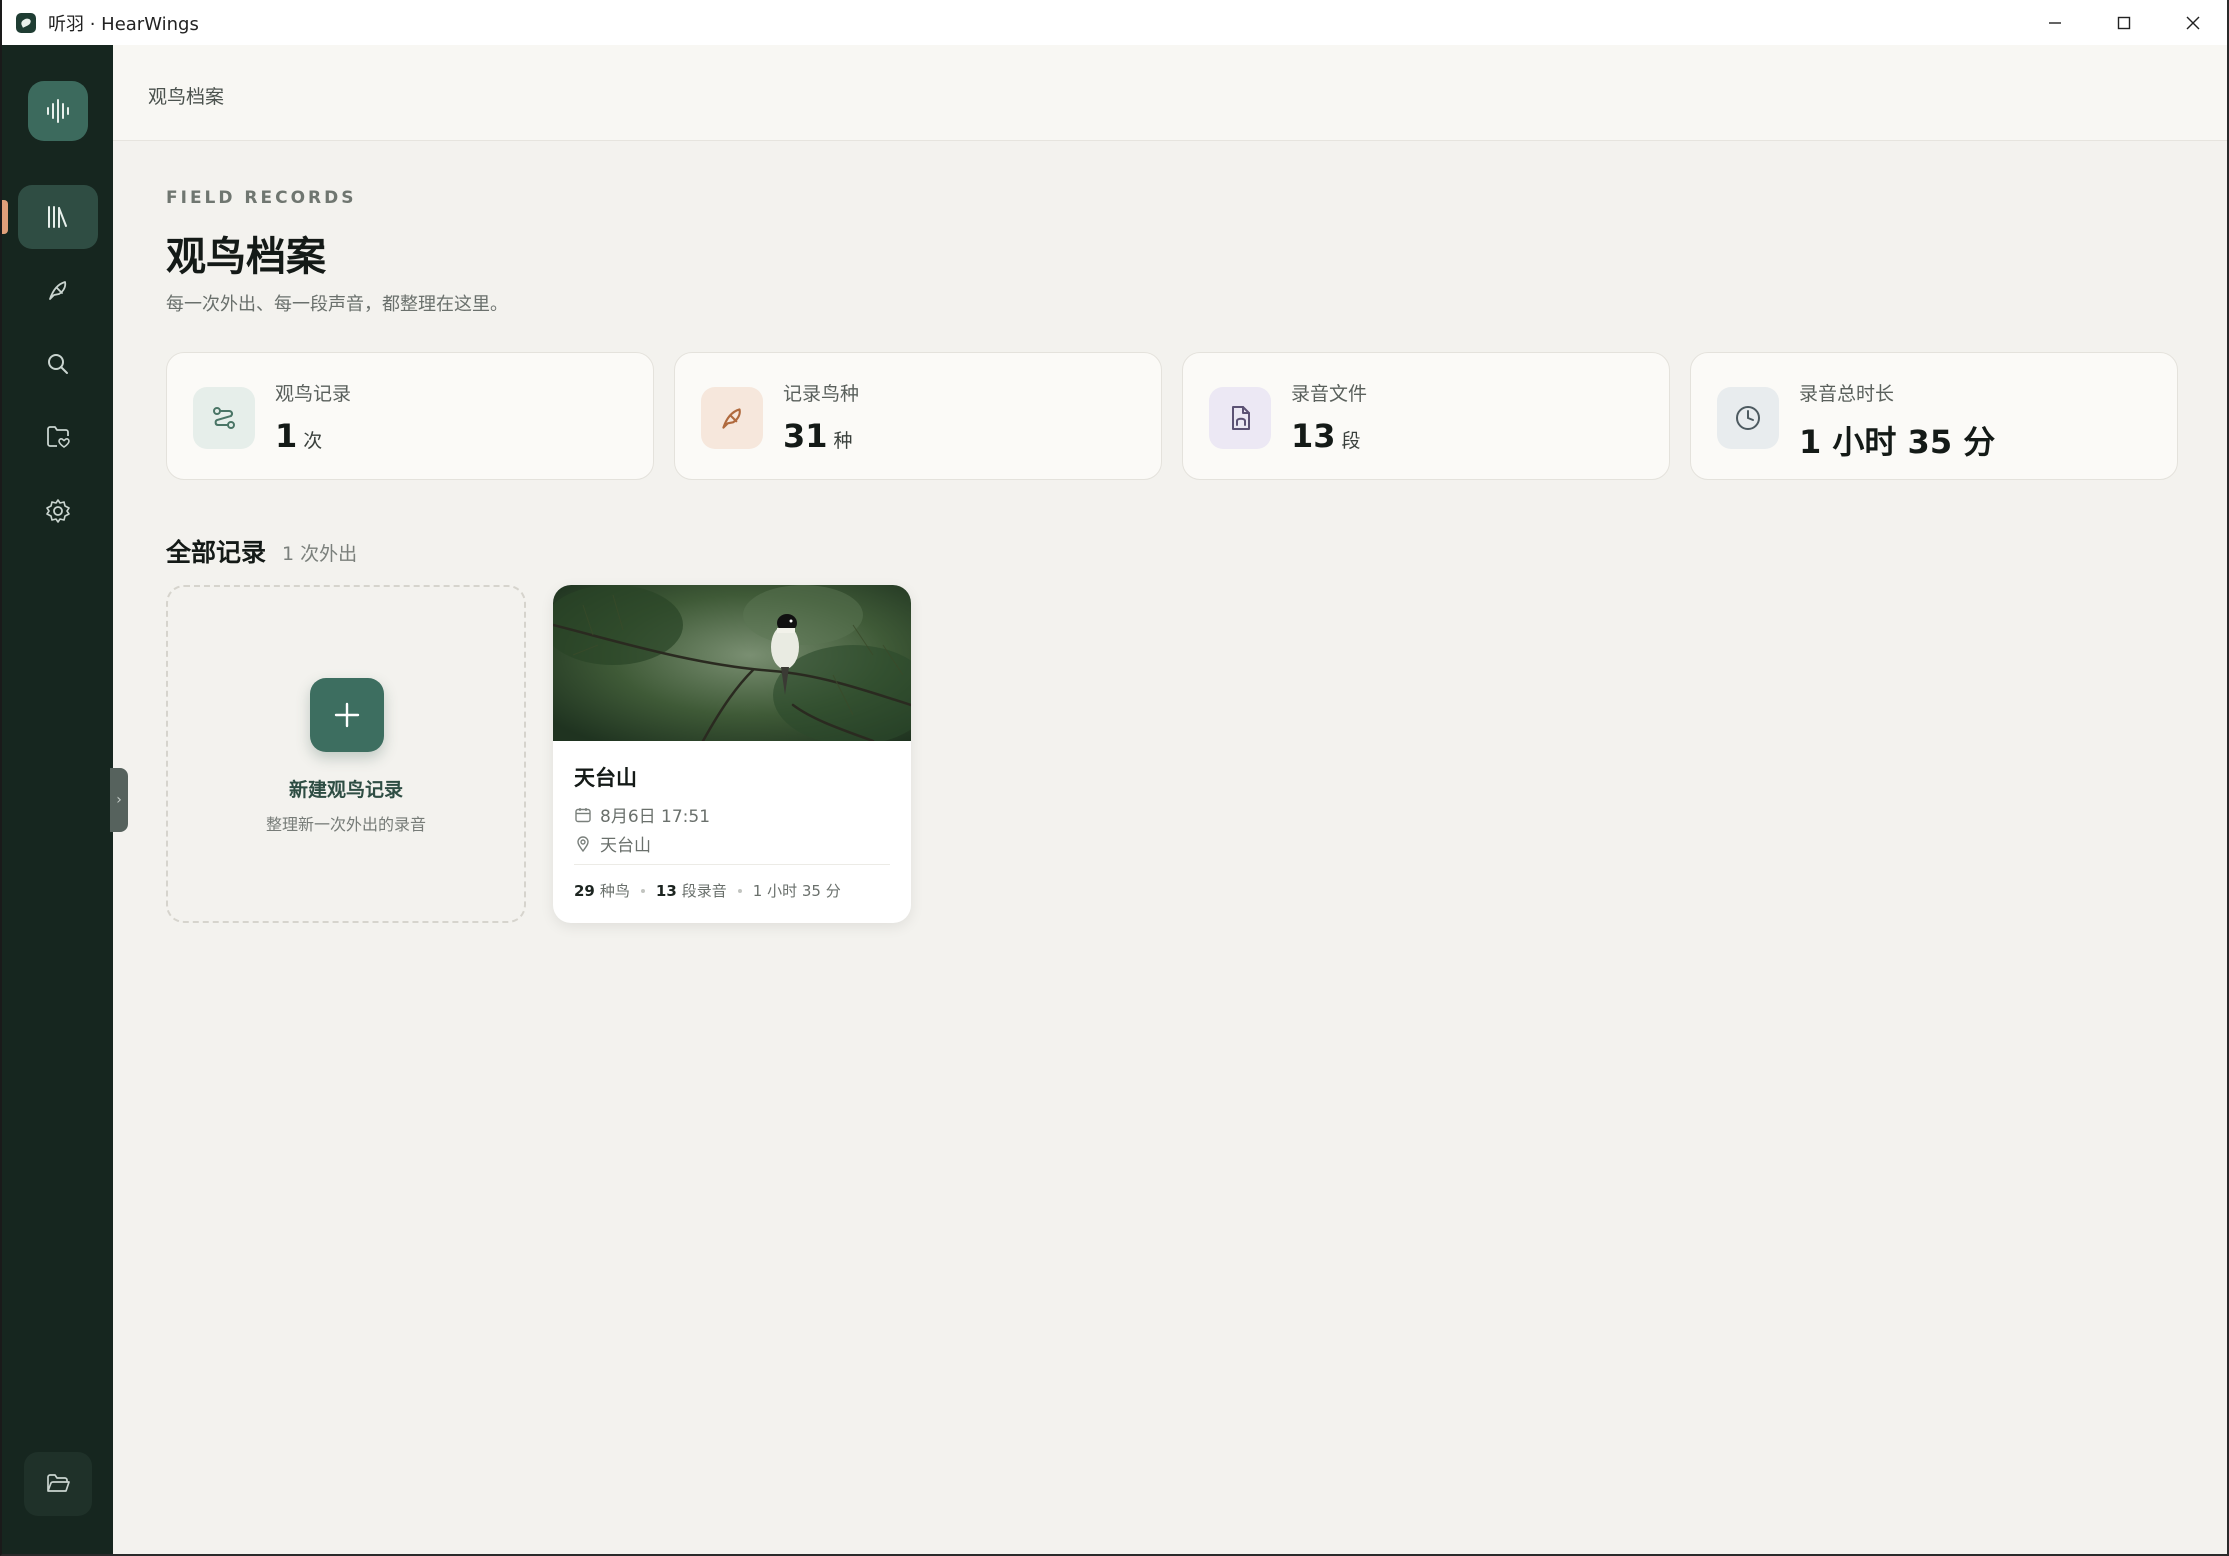 The image size is (2229, 1556). I want to click on route-icon, so click(224, 418).